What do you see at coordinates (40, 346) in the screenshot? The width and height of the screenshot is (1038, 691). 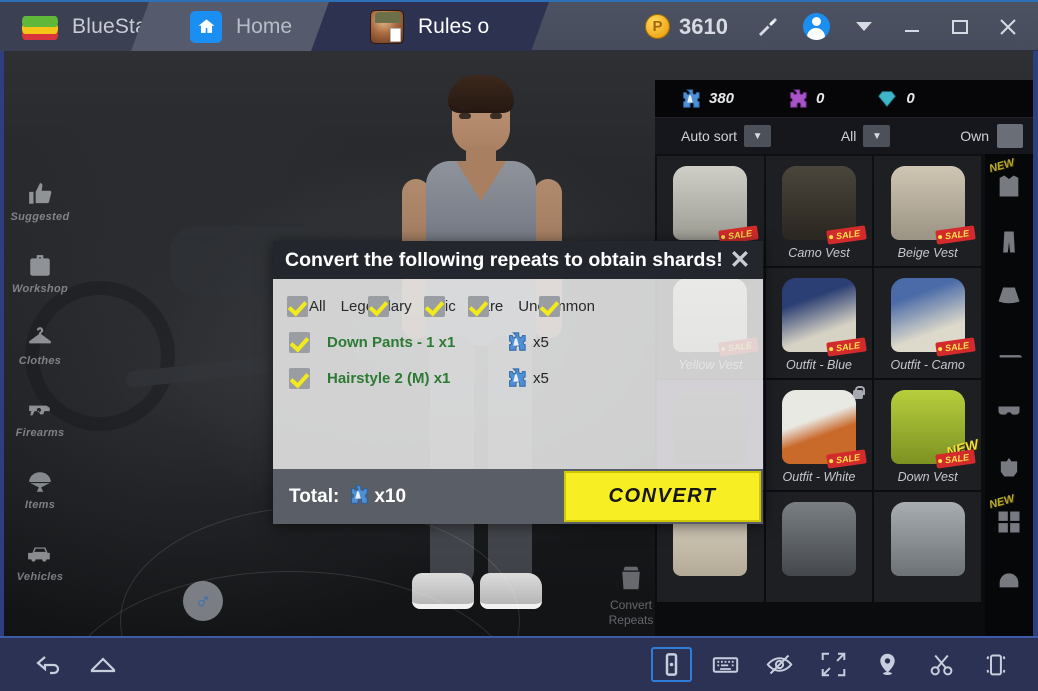 I see `sidebar-item-clothes: Clothes` at bounding box center [40, 346].